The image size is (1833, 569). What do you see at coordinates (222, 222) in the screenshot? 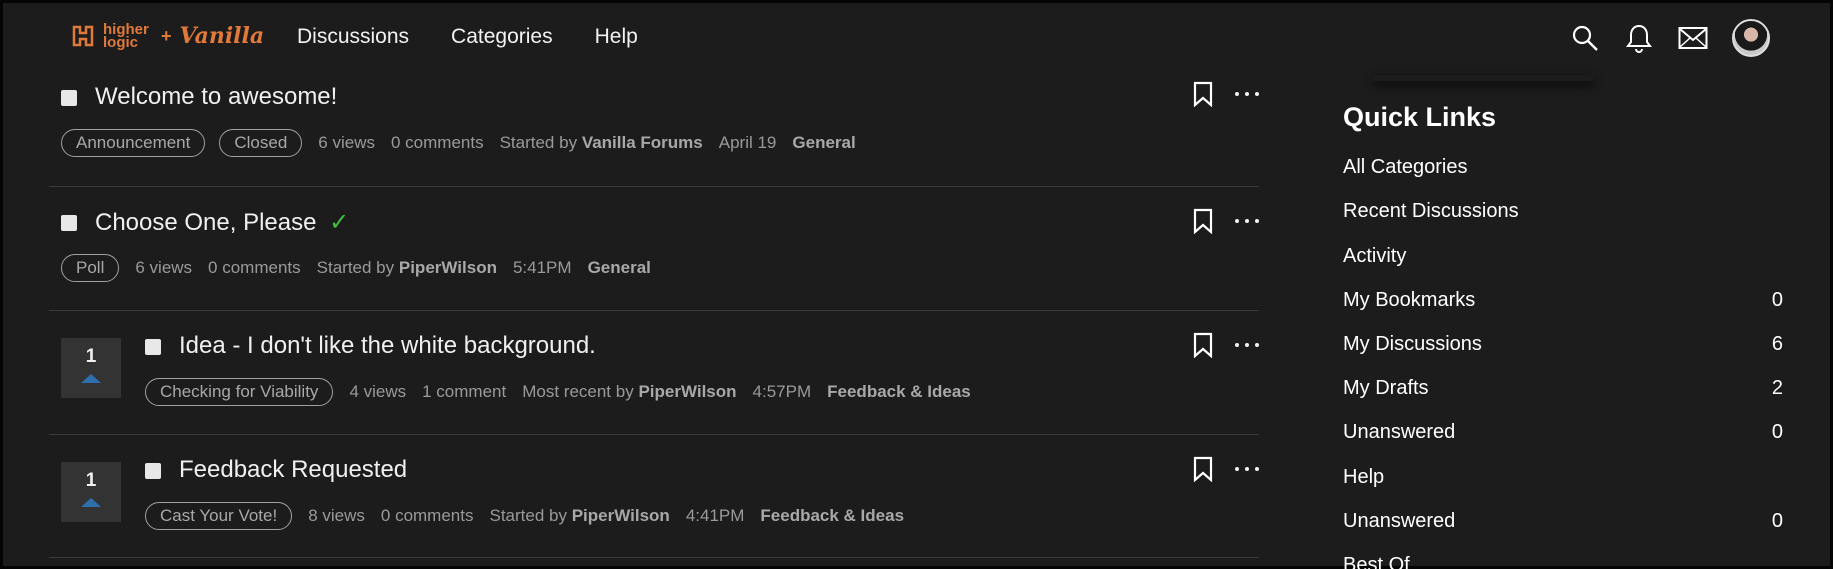
I see `discussion-title: Choose One, Please ✓` at bounding box center [222, 222].